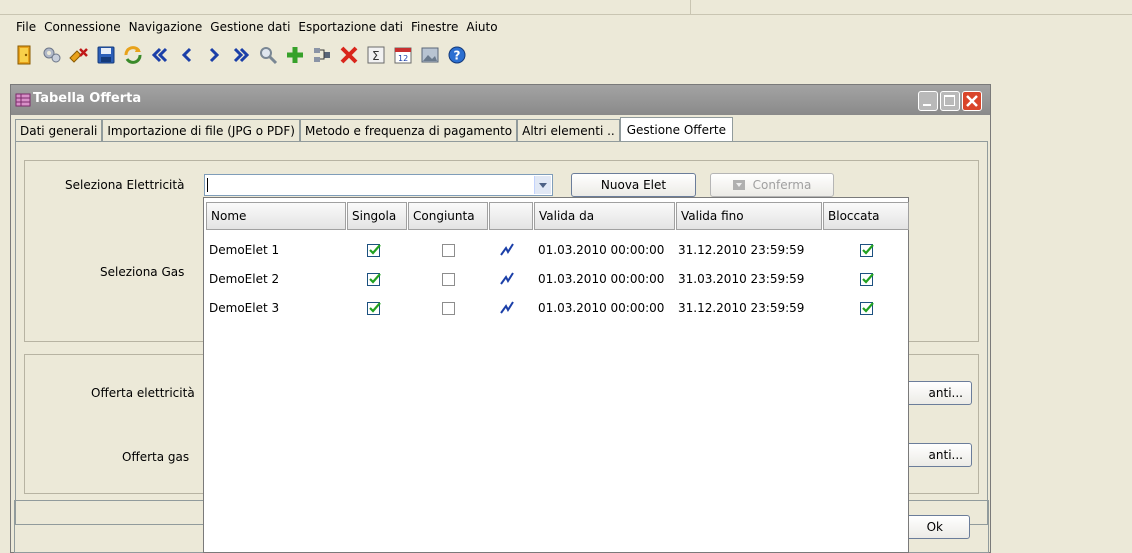 Image resolution: width=1132 pixels, height=553 pixels. I want to click on elettricita-combo, so click(378, 185).